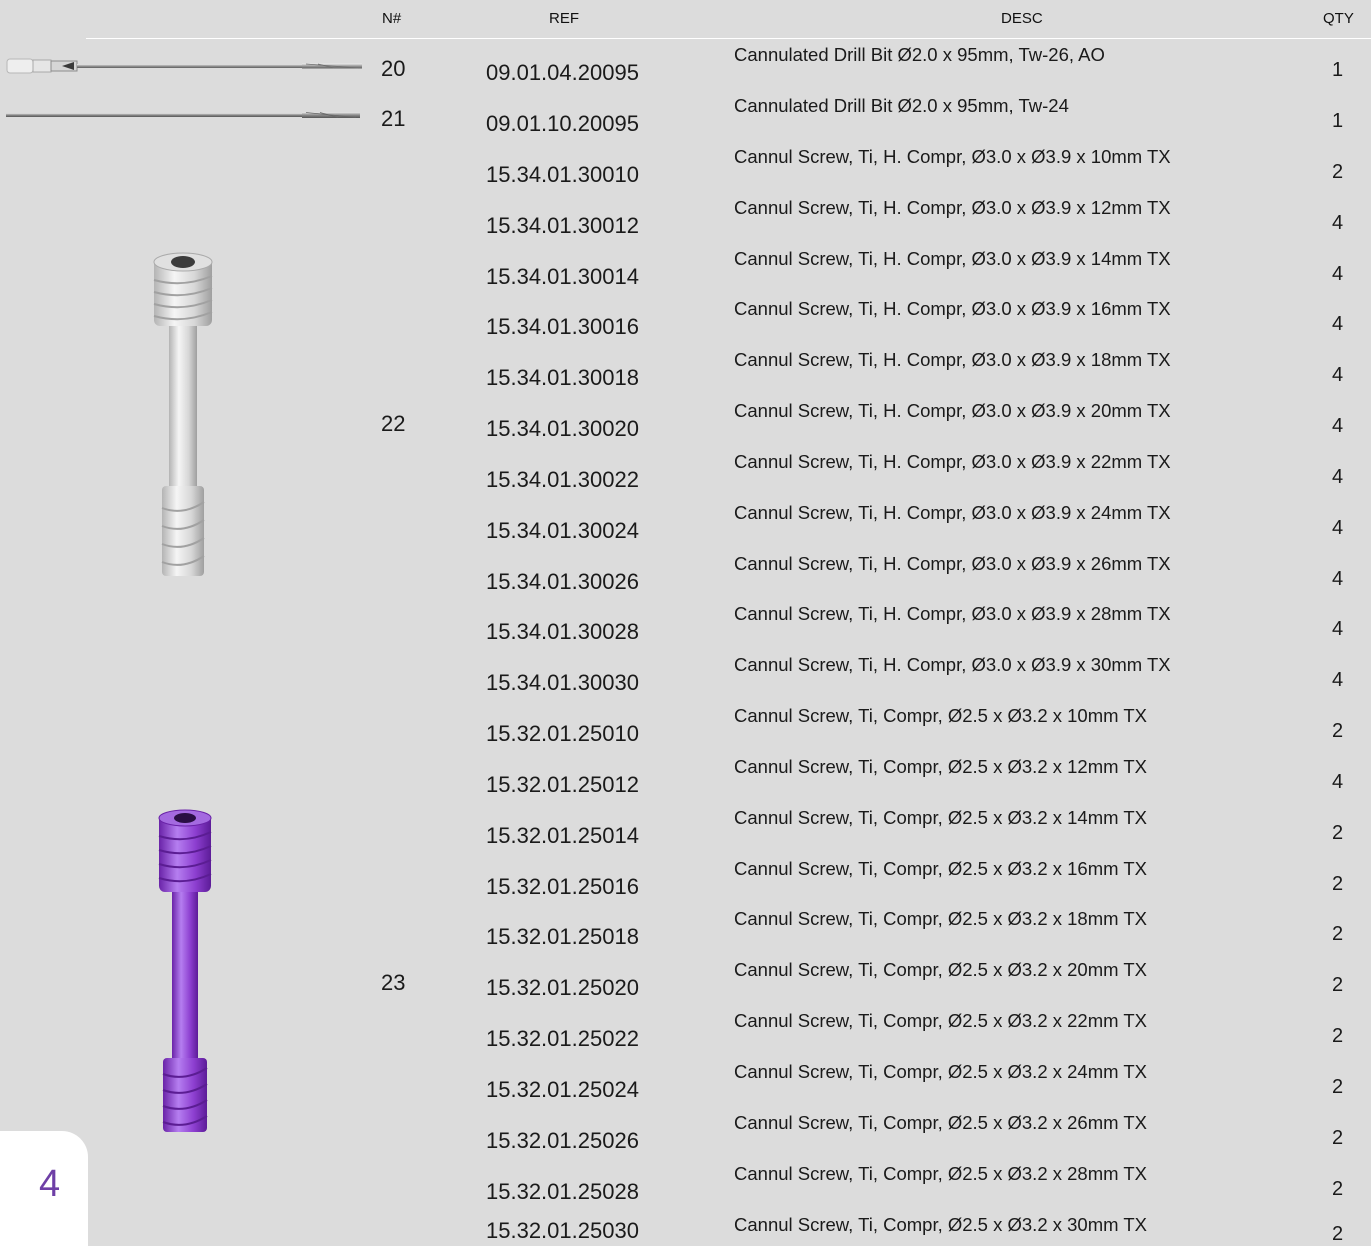 The height and width of the screenshot is (1246, 1371). Describe the element at coordinates (562, 174) in the screenshot. I see `ref-cell: 15.34.01.30010` at that location.